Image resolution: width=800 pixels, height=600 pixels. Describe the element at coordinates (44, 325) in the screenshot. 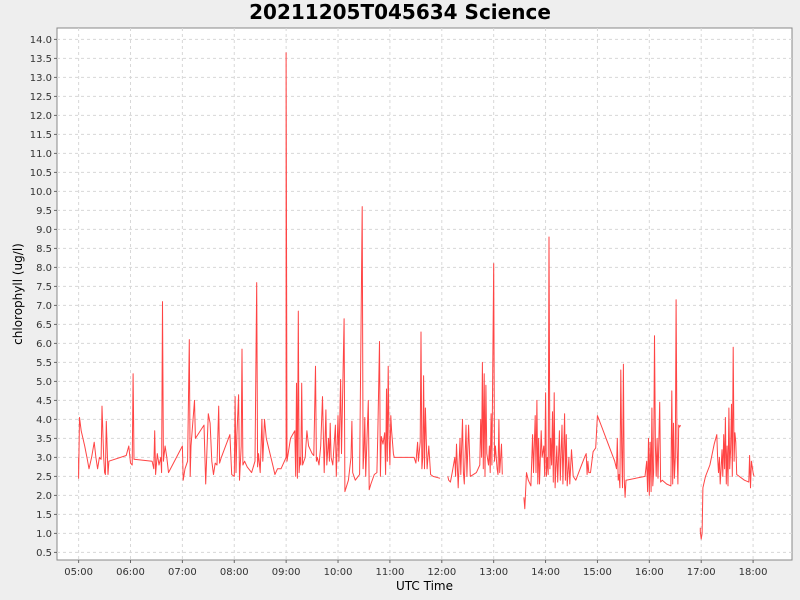

I see `y-tick-label: 6.5` at that location.